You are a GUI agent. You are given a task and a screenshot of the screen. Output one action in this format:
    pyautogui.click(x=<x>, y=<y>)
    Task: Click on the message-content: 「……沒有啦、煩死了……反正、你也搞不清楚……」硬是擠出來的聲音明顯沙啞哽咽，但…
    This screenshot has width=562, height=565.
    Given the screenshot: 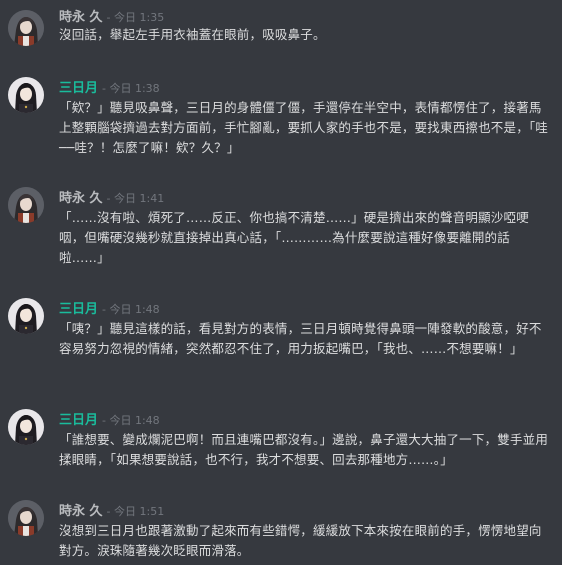 What is the action you would take?
    pyautogui.click(x=294, y=237)
    